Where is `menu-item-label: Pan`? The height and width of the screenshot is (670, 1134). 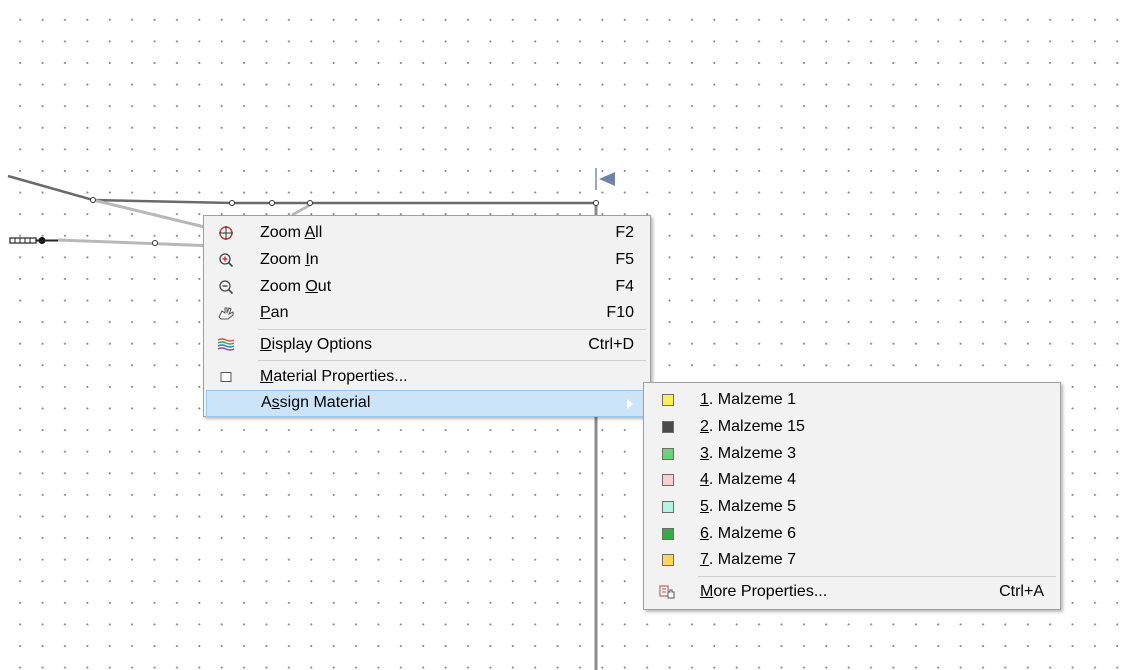 menu-item-label: Pan is located at coordinates (426, 313).